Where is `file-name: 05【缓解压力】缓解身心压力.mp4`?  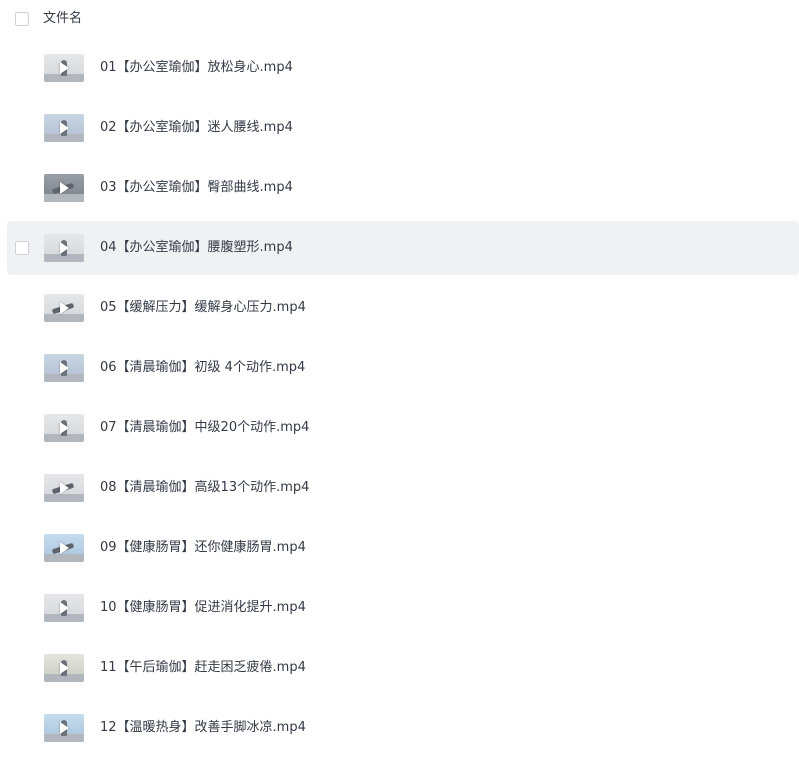 file-name: 05【缓解压力】缓解身心压力.mp4 is located at coordinates (203, 308).